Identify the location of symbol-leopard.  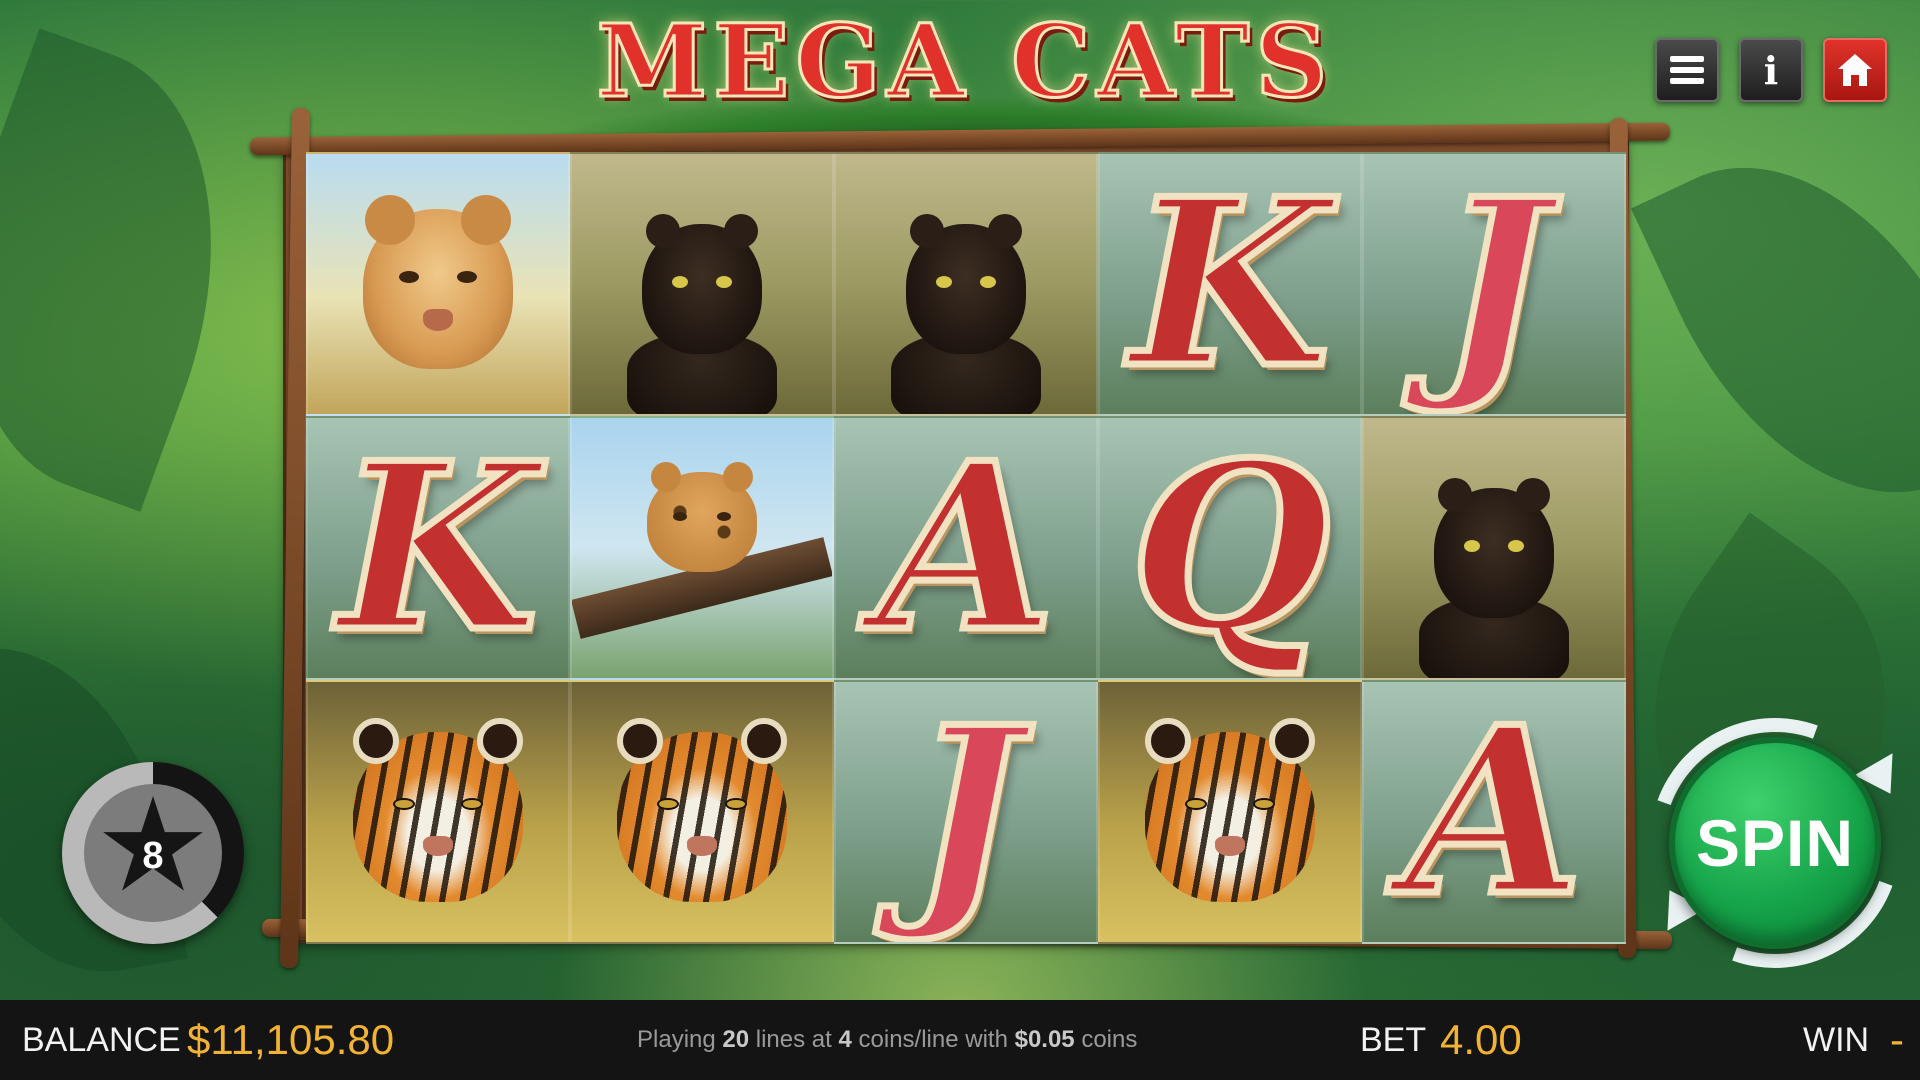
(702, 548).